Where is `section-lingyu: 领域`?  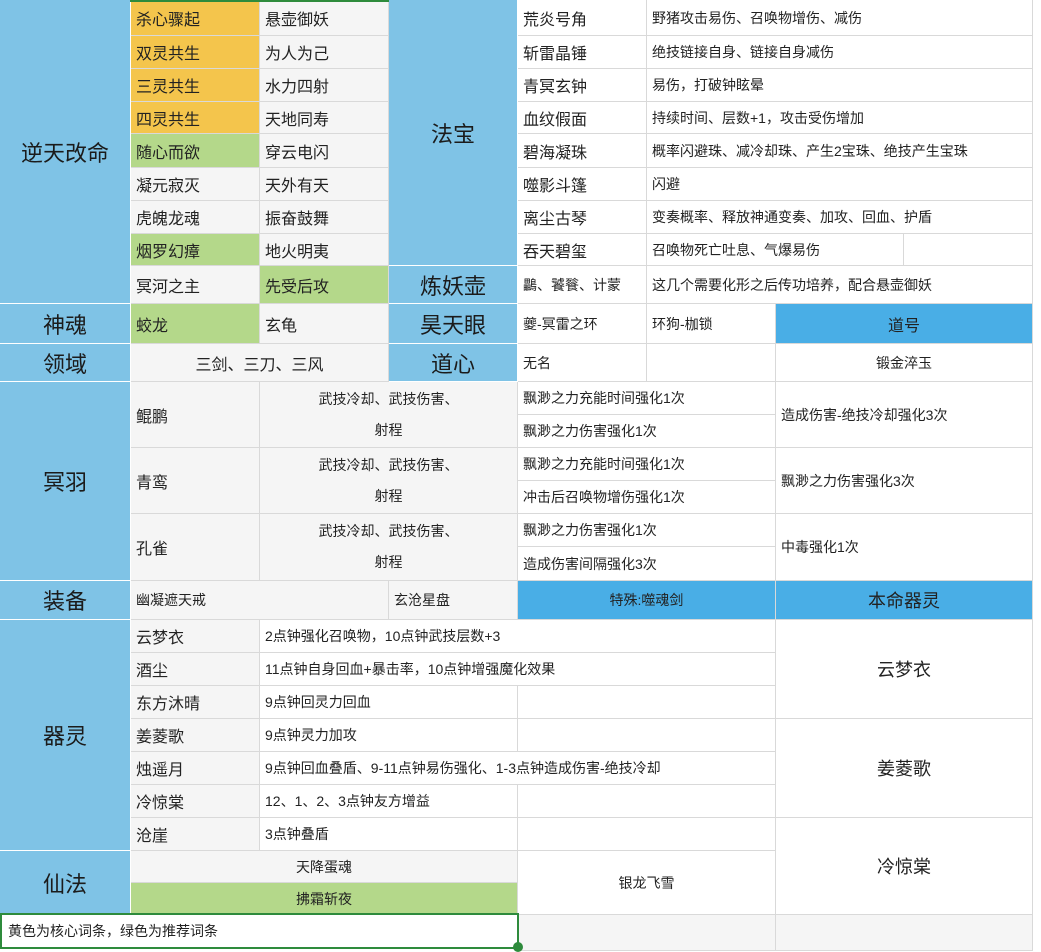
section-lingyu: 领域 is located at coordinates (65, 363).